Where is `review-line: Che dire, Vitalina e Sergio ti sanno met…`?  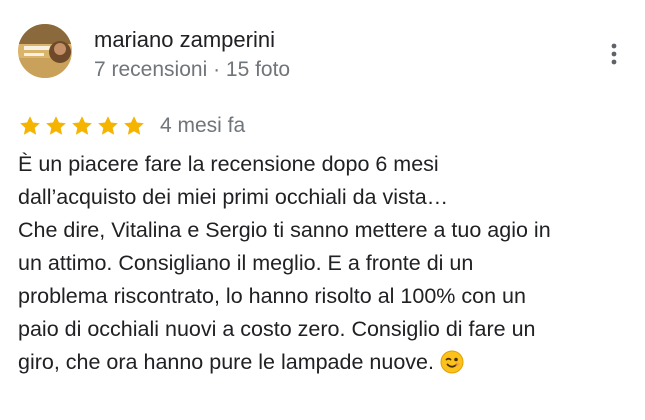
review-line: Che dire, Vitalina e Sergio ti sanno met… is located at coordinates (284, 230).